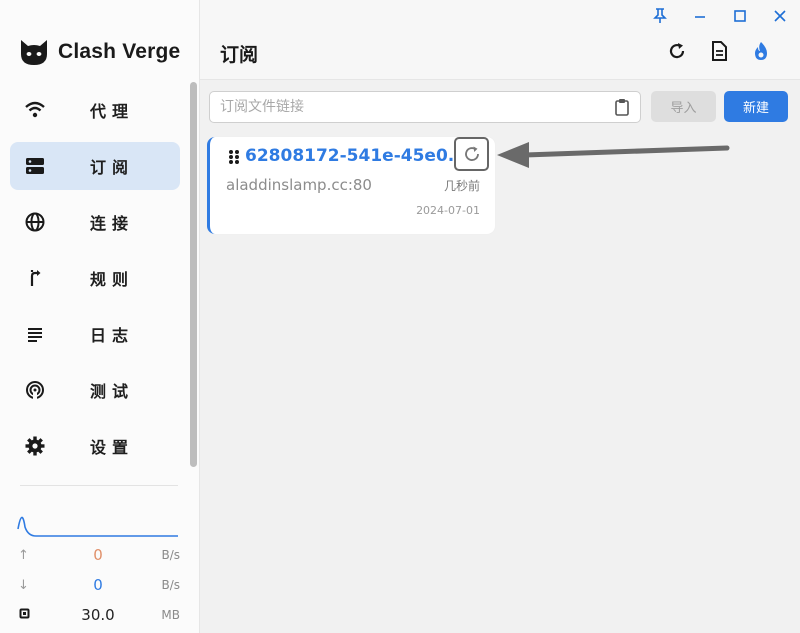 Image resolution: width=800 pixels, height=633 pixels. I want to click on fork-icon, so click(35, 278).